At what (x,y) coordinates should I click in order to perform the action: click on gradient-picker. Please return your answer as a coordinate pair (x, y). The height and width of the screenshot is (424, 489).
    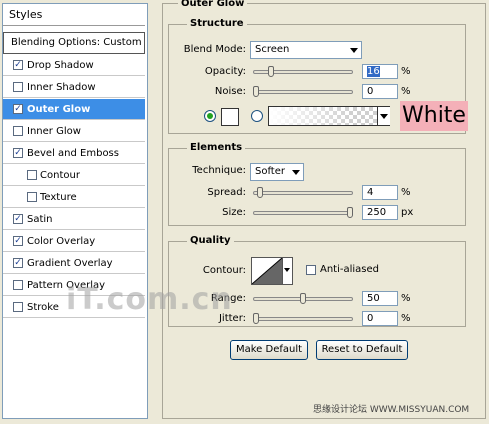
    Looking at the image, I should click on (329, 116).